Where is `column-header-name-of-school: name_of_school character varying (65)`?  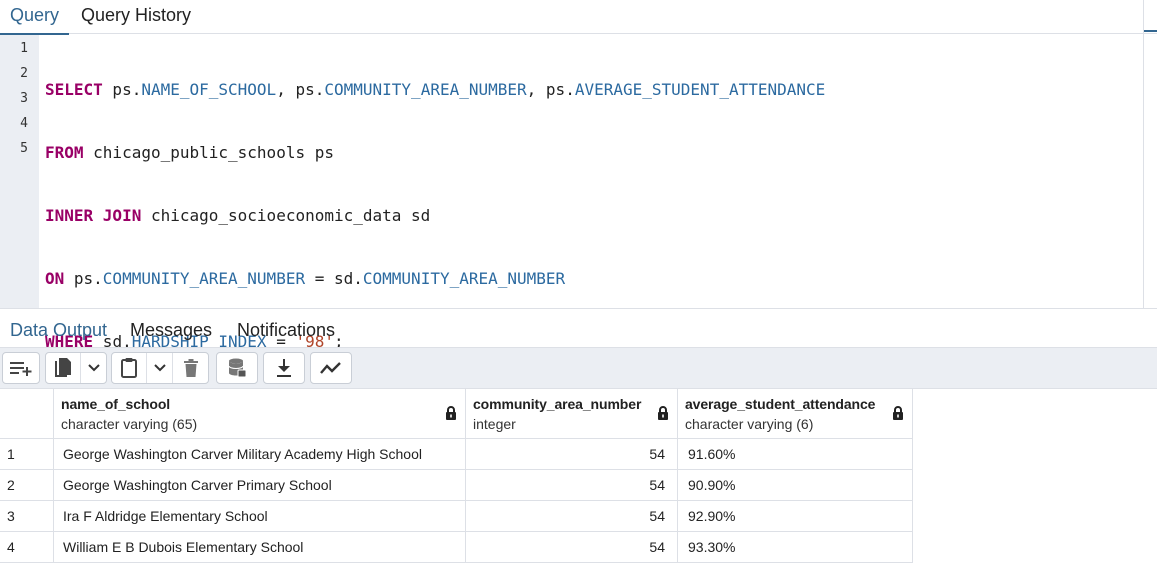 column-header-name-of-school: name_of_school character varying (65) is located at coordinates (260, 414).